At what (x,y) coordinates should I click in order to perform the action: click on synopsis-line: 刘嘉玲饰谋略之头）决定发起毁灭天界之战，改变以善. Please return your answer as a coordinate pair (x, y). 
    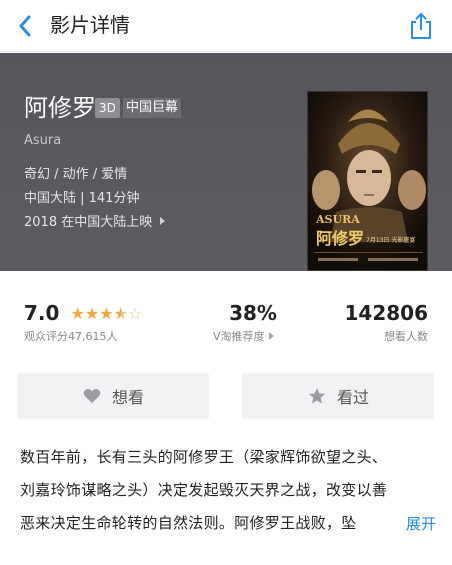
    Looking at the image, I should click on (204, 490).